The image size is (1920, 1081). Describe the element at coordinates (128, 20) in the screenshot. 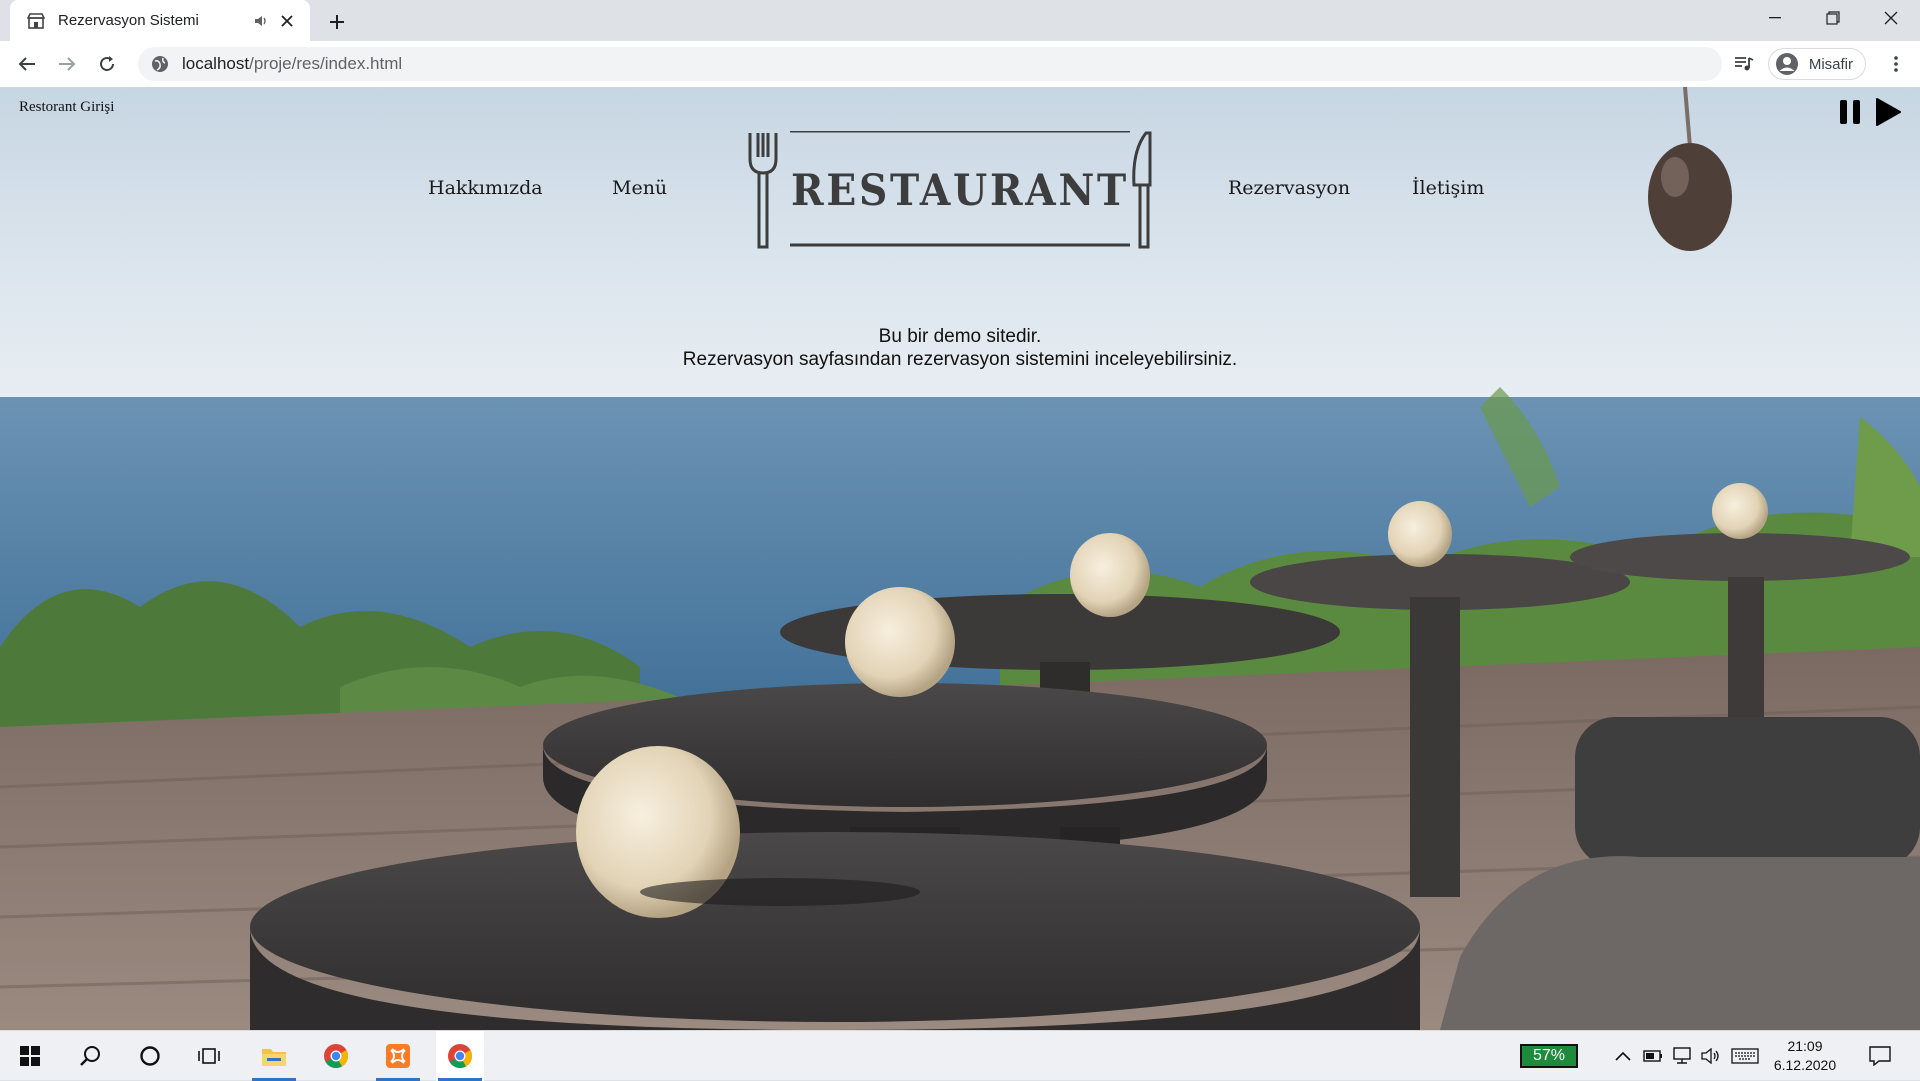

I see `tab-title: Rezervasyon Sistemi` at that location.